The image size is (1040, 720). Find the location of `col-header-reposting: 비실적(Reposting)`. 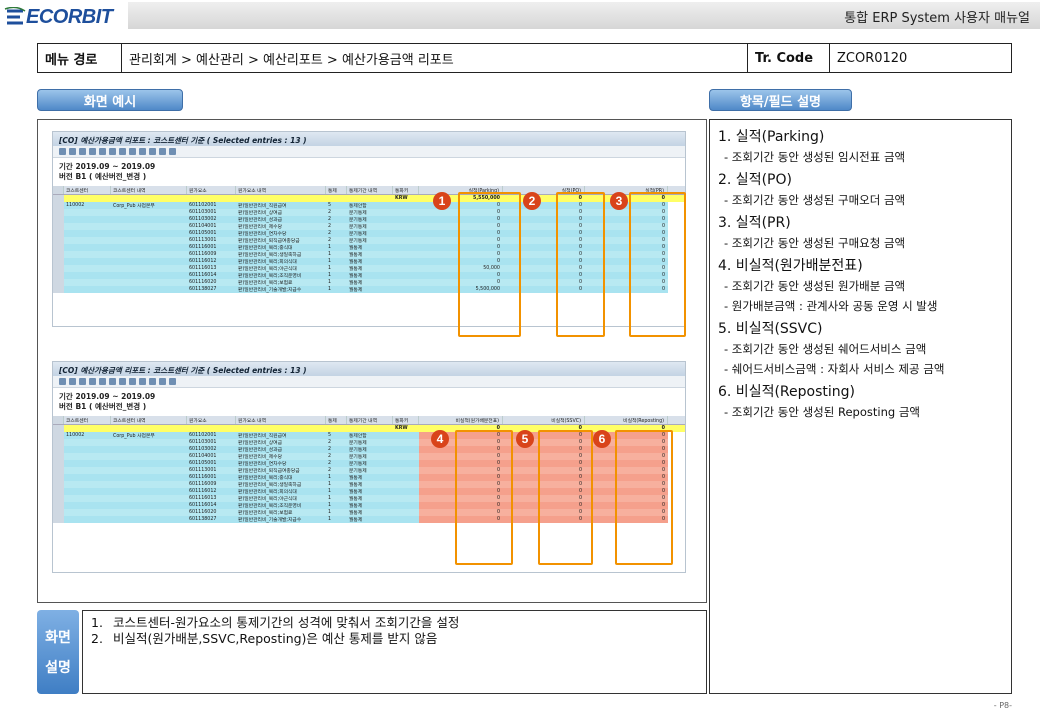

col-header-reposting: 비실적(Reposting) is located at coordinates (626, 420).